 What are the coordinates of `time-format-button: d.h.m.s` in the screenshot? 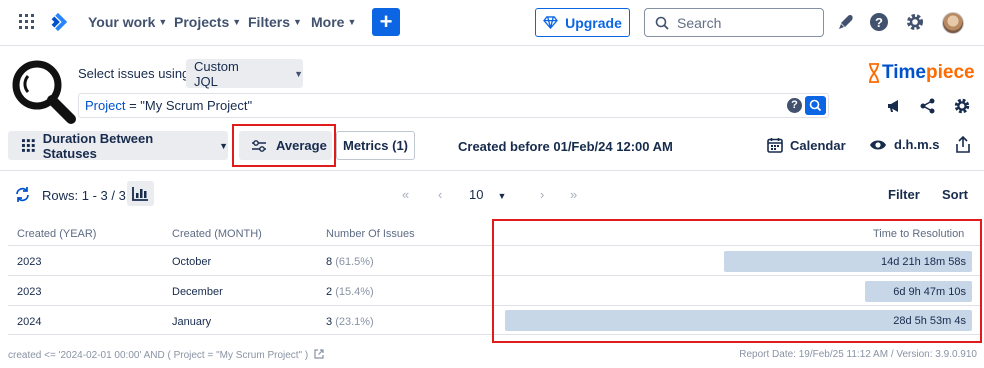 It's located at (904, 144).